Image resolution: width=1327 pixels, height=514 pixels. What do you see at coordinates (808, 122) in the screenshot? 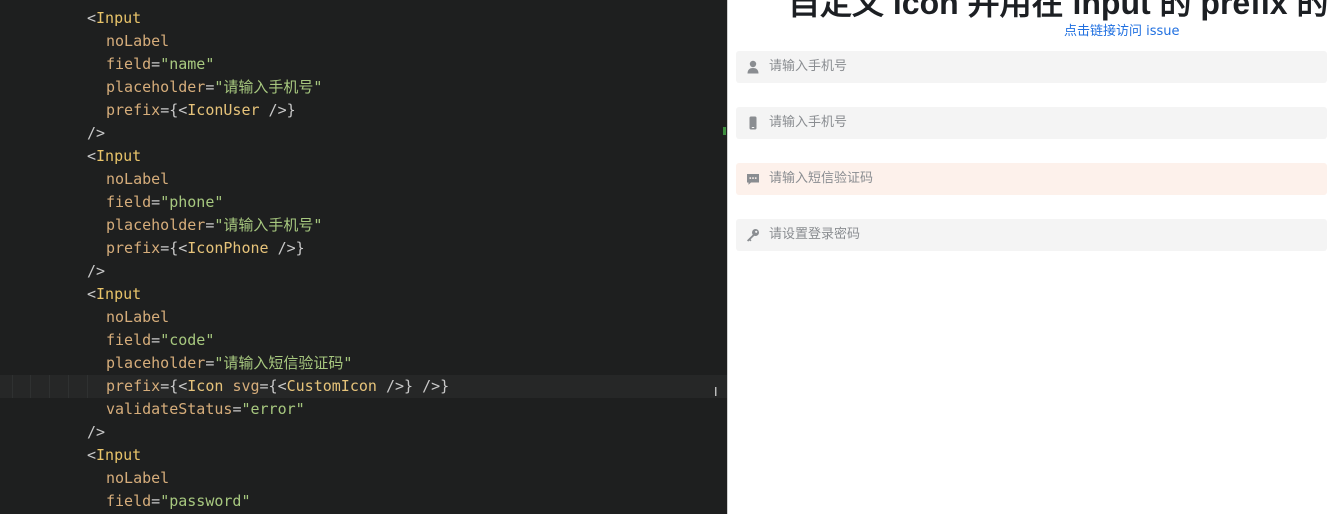
I see `phone-input-placeholder: 请输入手机号` at bounding box center [808, 122].